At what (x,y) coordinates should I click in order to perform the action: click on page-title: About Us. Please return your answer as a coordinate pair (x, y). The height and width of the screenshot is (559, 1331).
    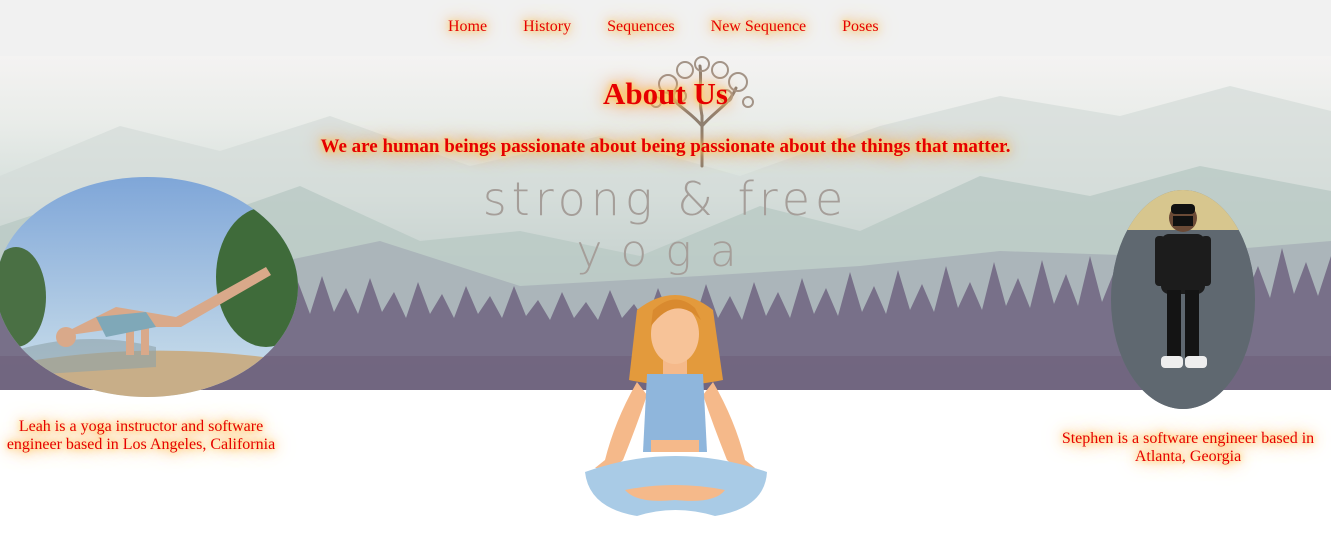
    Looking at the image, I should click on (665, 93).